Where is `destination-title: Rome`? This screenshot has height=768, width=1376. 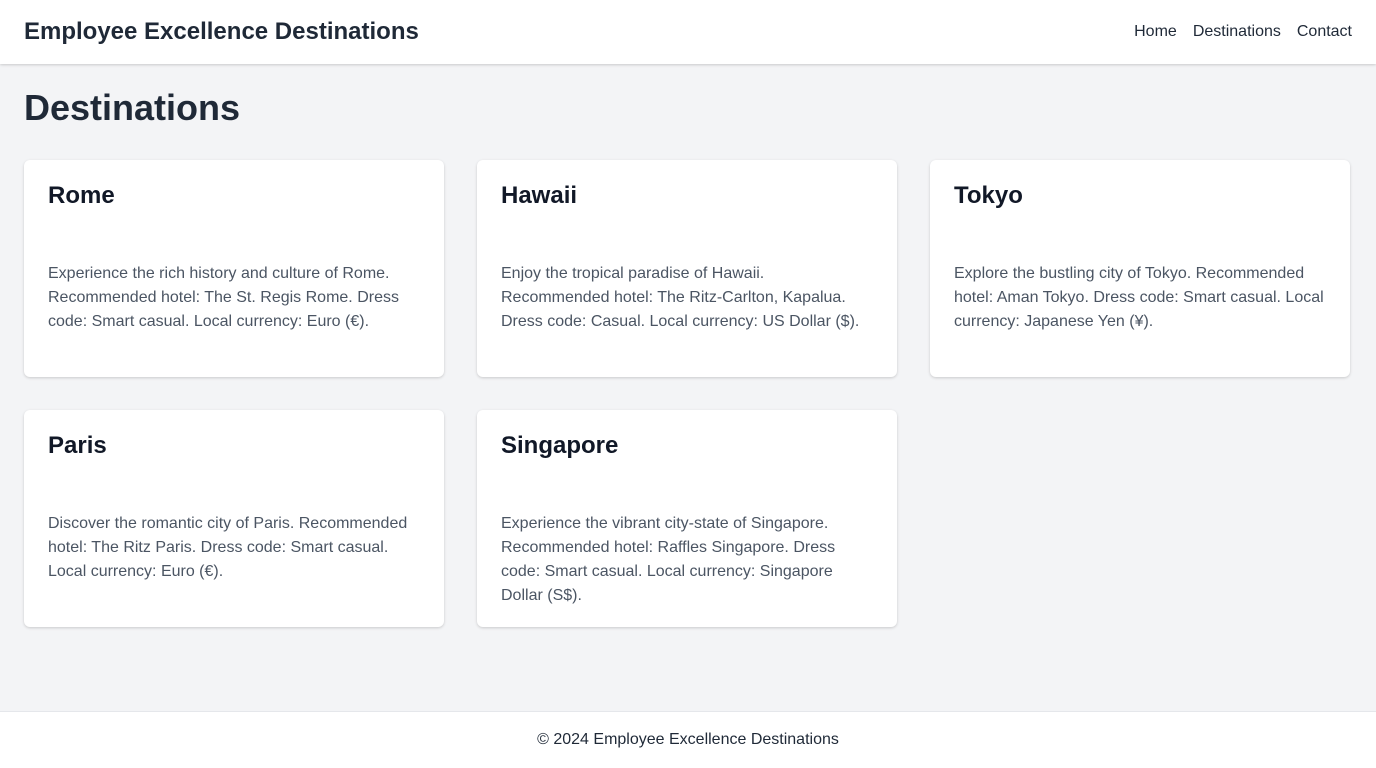
destination-title: Rome is located at coordinates (81, 195).